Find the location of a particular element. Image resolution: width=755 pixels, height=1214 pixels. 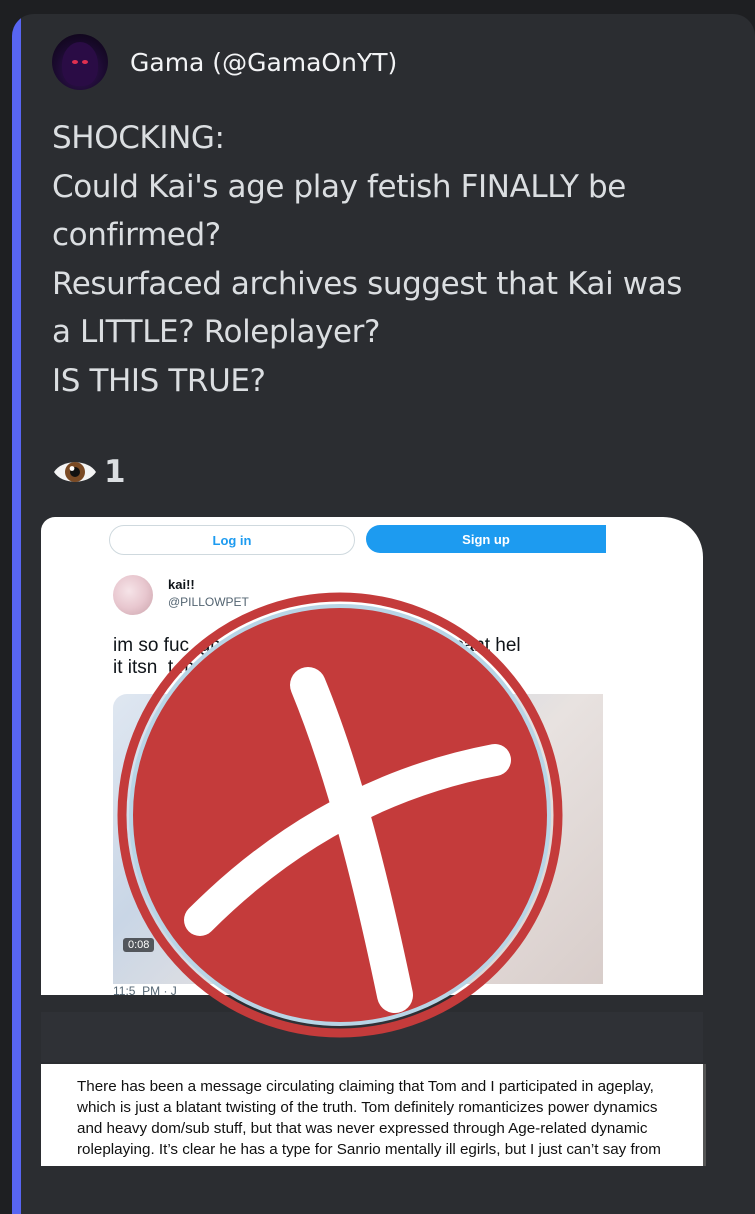

author-row: Gama (@GamaOnYT) is located at coordinates (224, 62).